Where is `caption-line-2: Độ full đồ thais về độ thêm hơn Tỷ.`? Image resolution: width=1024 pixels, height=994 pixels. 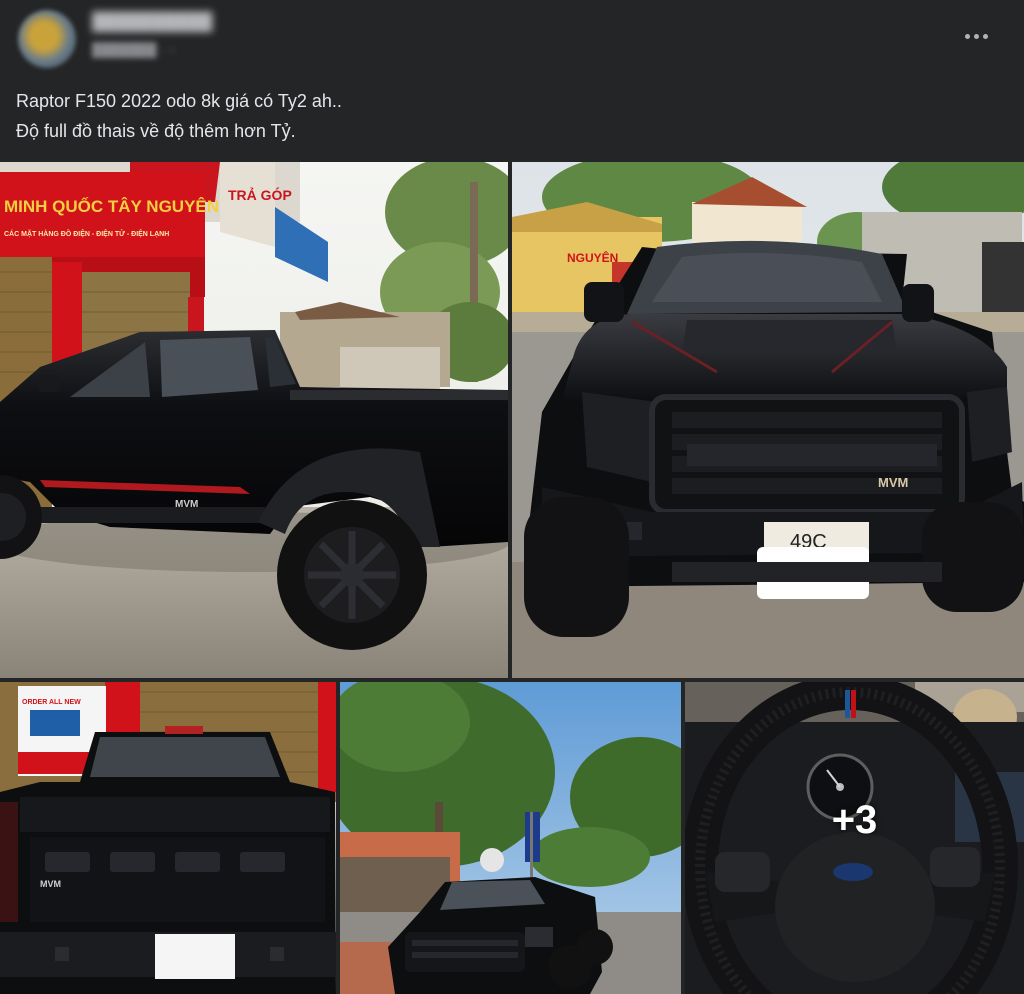
caption-line-2: Độ full đồ thais về độ thêm hơn Tỷ. is located at coordinates (156, 131).